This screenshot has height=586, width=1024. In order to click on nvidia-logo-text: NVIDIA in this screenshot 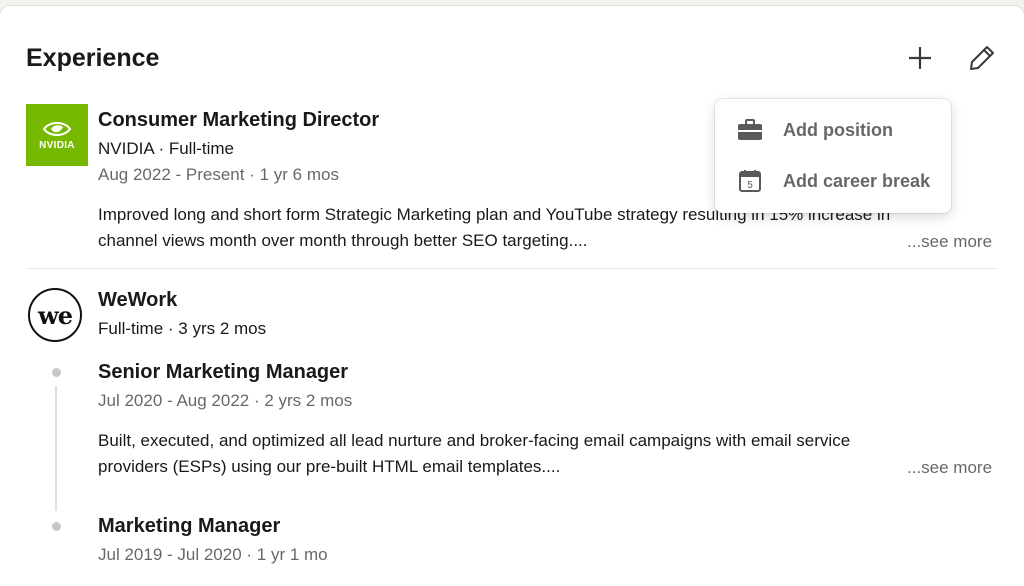, I will do `click(57, 145)`.